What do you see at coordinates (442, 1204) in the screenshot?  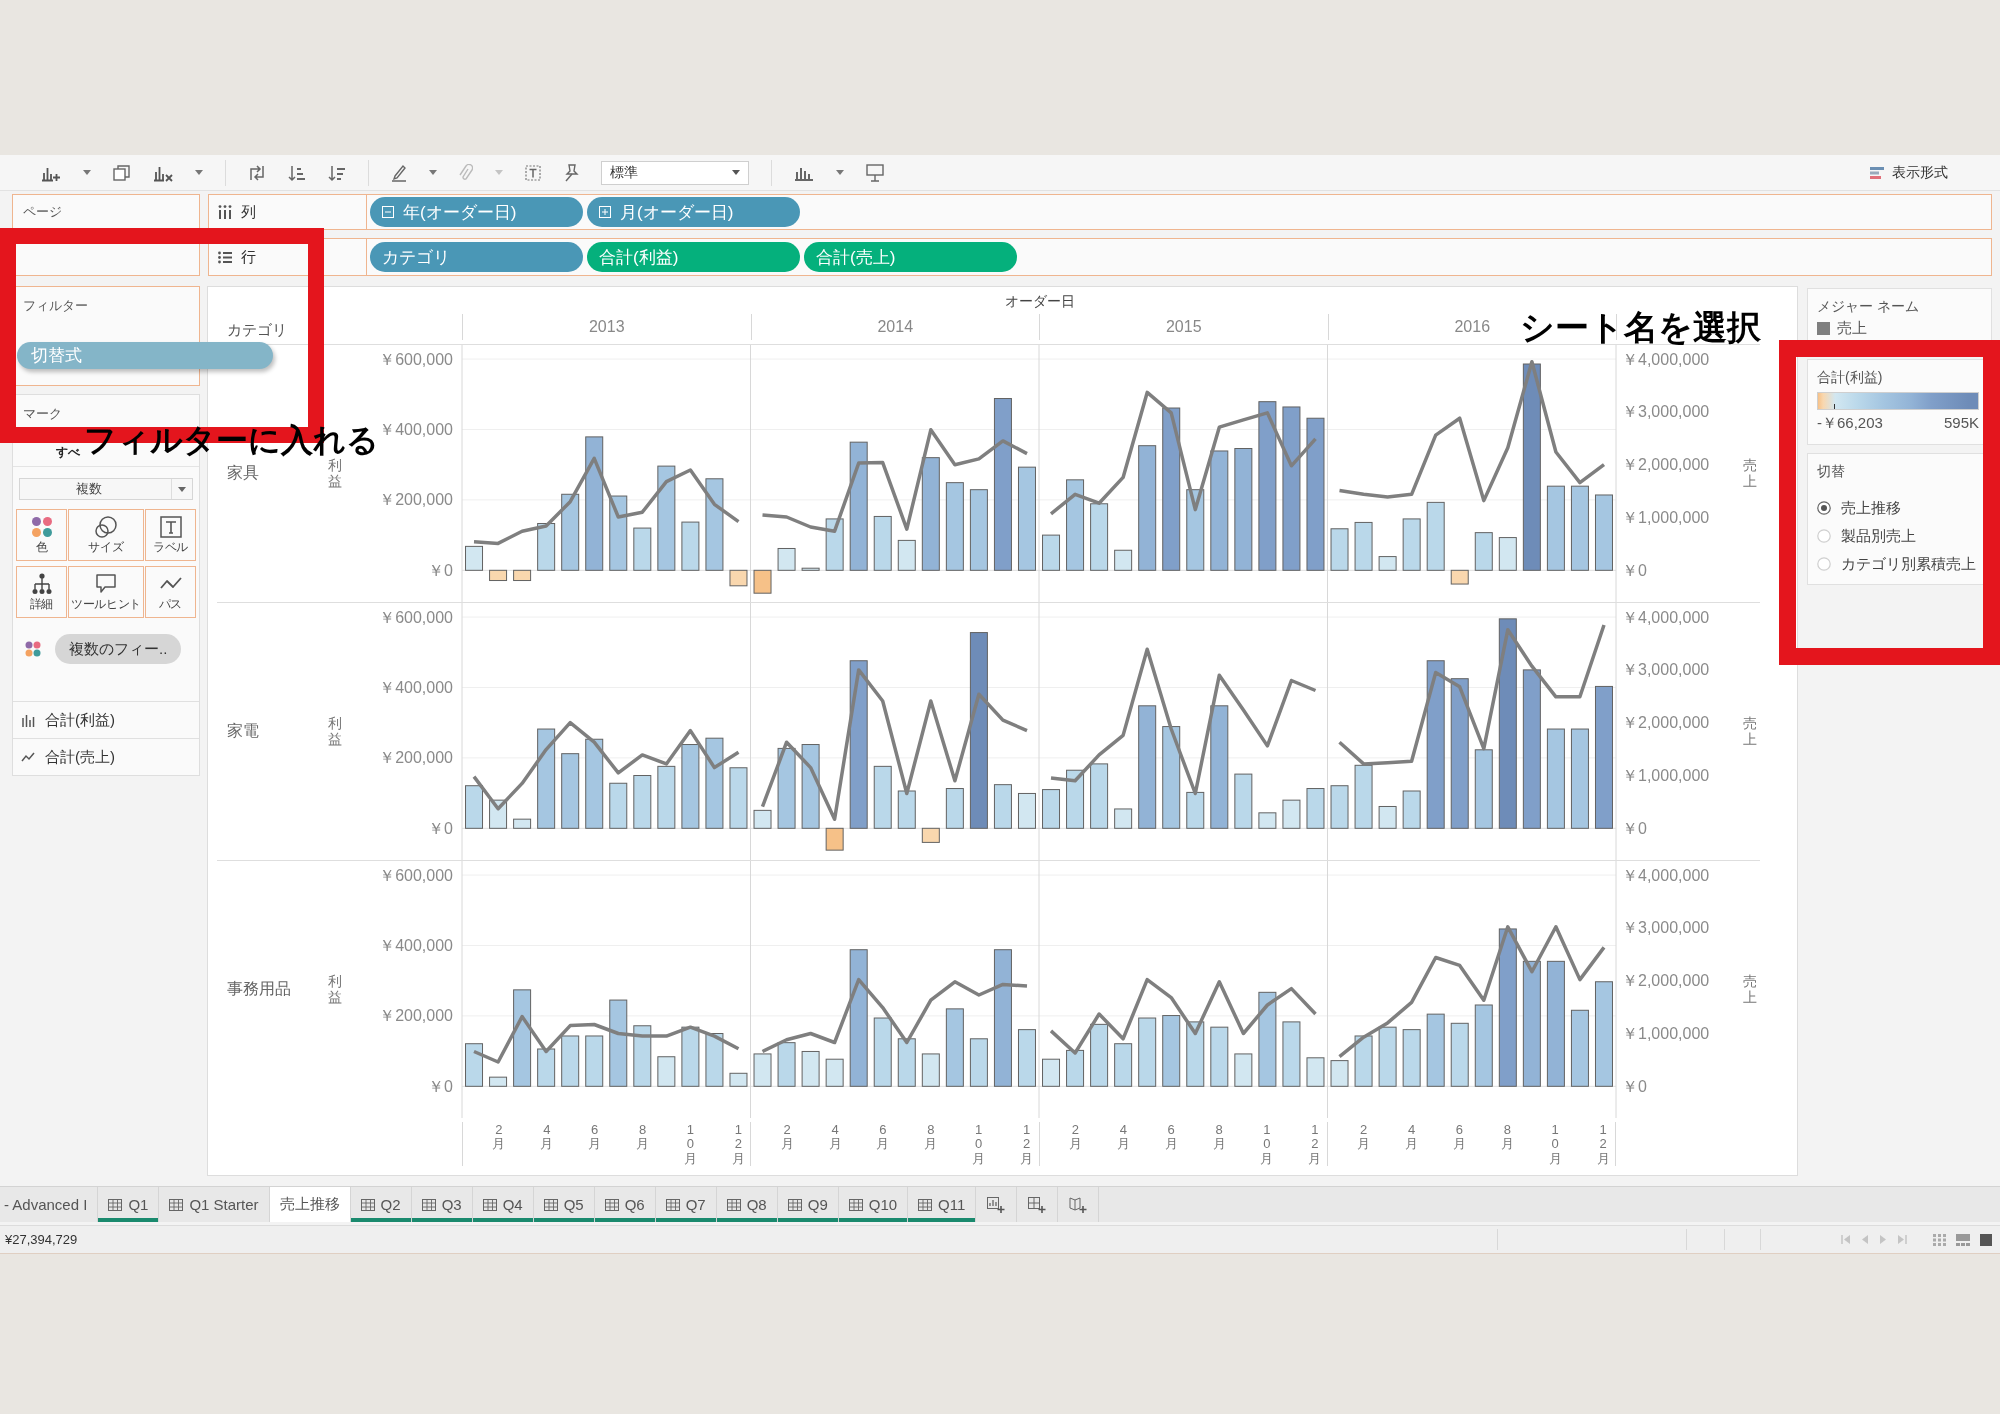 I see `sheet-tab: Q3` at bounding box center [442, 1204].